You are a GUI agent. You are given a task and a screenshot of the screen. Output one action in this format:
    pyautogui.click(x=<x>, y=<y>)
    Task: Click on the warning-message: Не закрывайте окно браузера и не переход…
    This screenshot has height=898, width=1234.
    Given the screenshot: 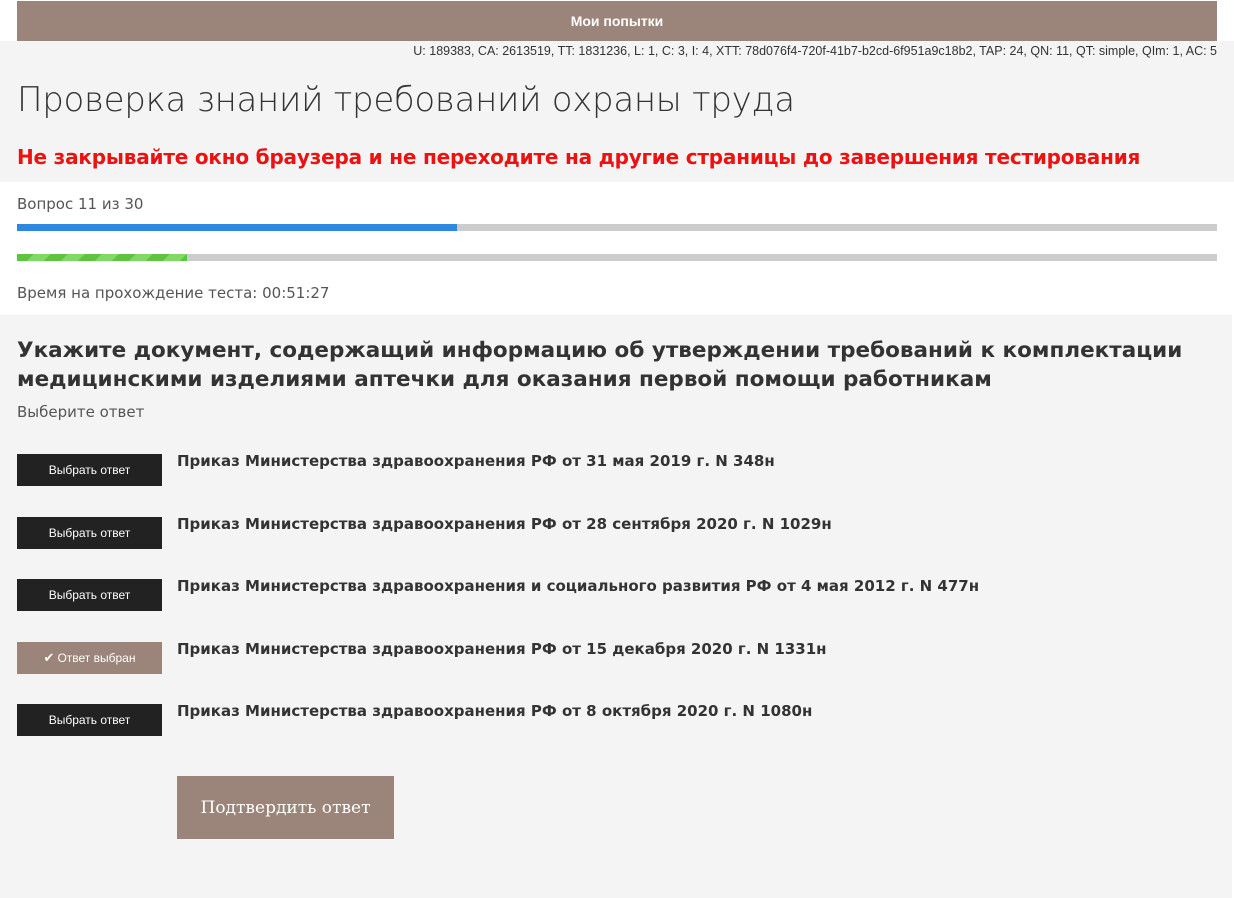 What is the action you would take?
    pyautogui.click(x=579, y=157)
    